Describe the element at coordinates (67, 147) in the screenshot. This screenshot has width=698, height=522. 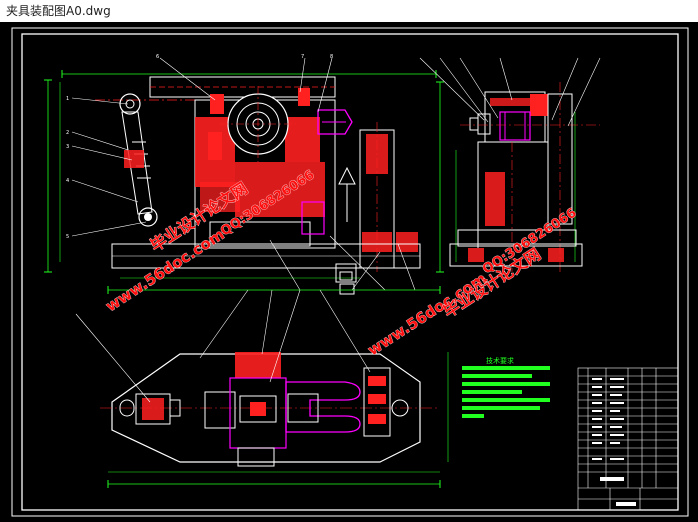
I see `svg-text: 3` at that location.